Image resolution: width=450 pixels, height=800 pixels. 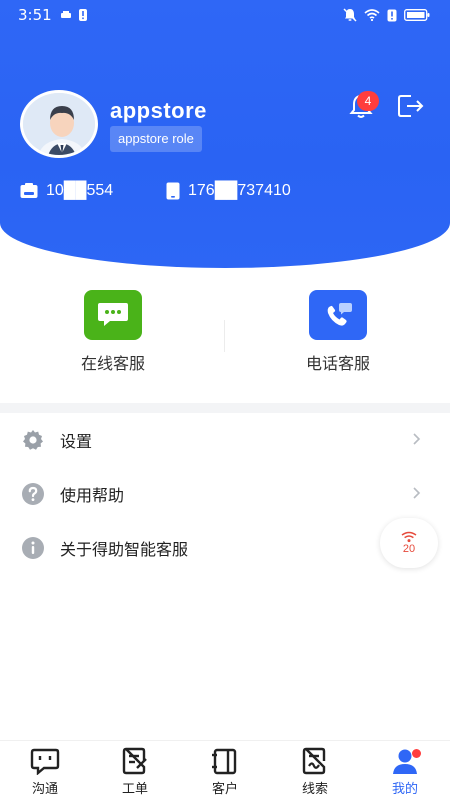 I want to click on chat-bubble-icon, so click(x=113, y=314).